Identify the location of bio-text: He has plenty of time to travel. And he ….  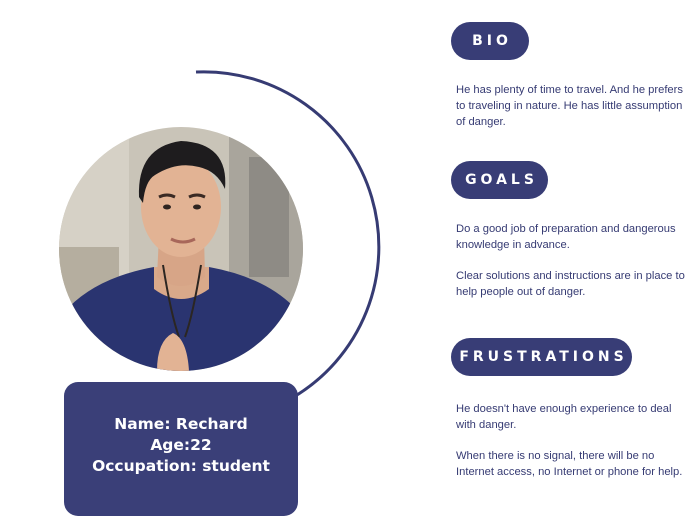
(569, 106).